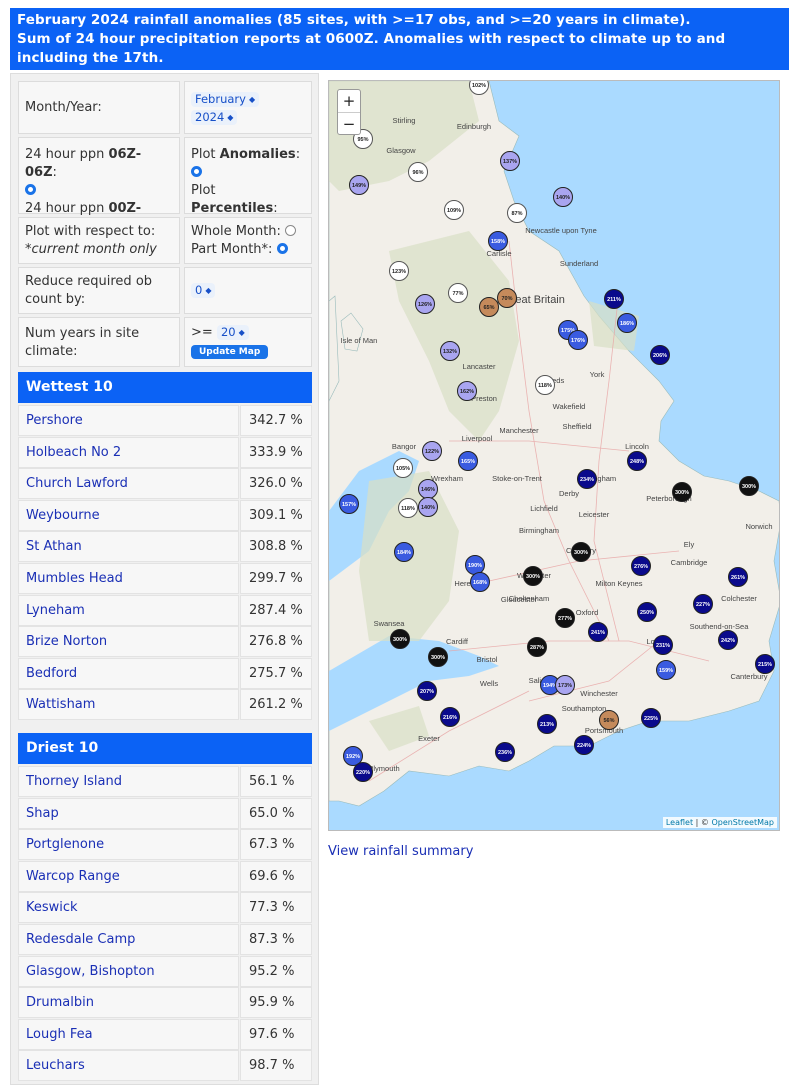  What do you see at coordinates (196, 171) in the screenshot?
I see `plot-anomalies-radio` at bounding box center [196, 171].